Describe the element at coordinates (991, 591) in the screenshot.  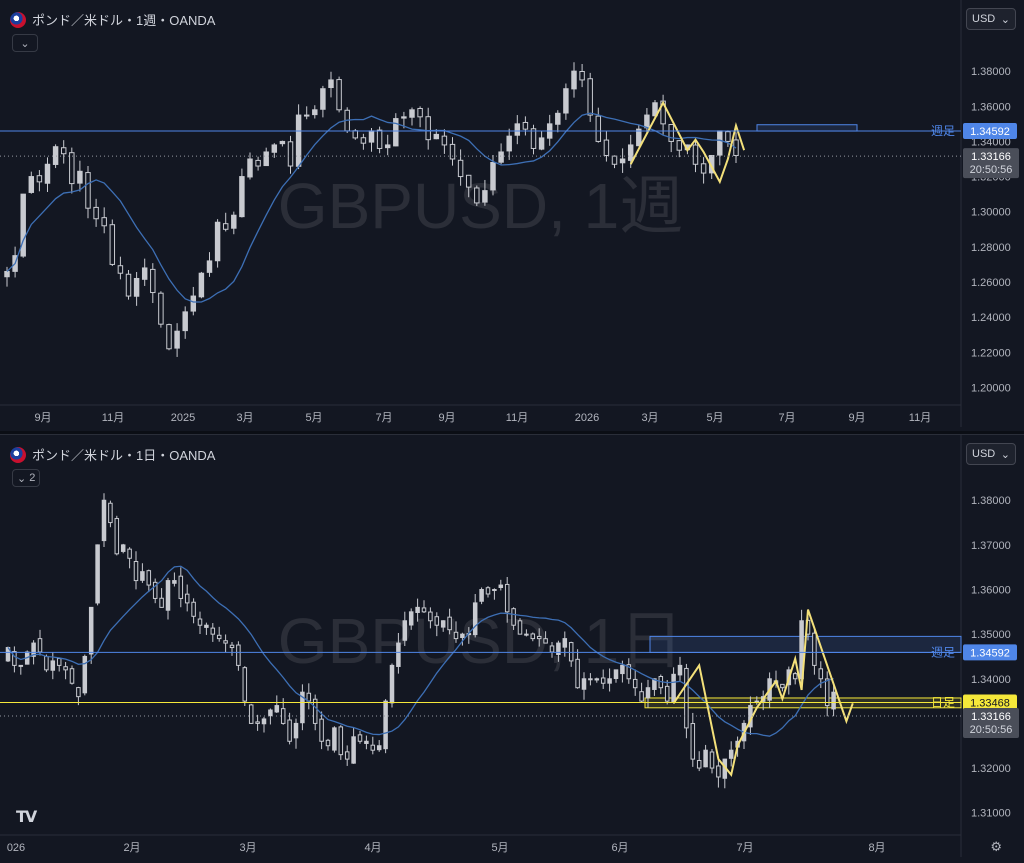
I see `price-tick-label: 1.36000` at that location.